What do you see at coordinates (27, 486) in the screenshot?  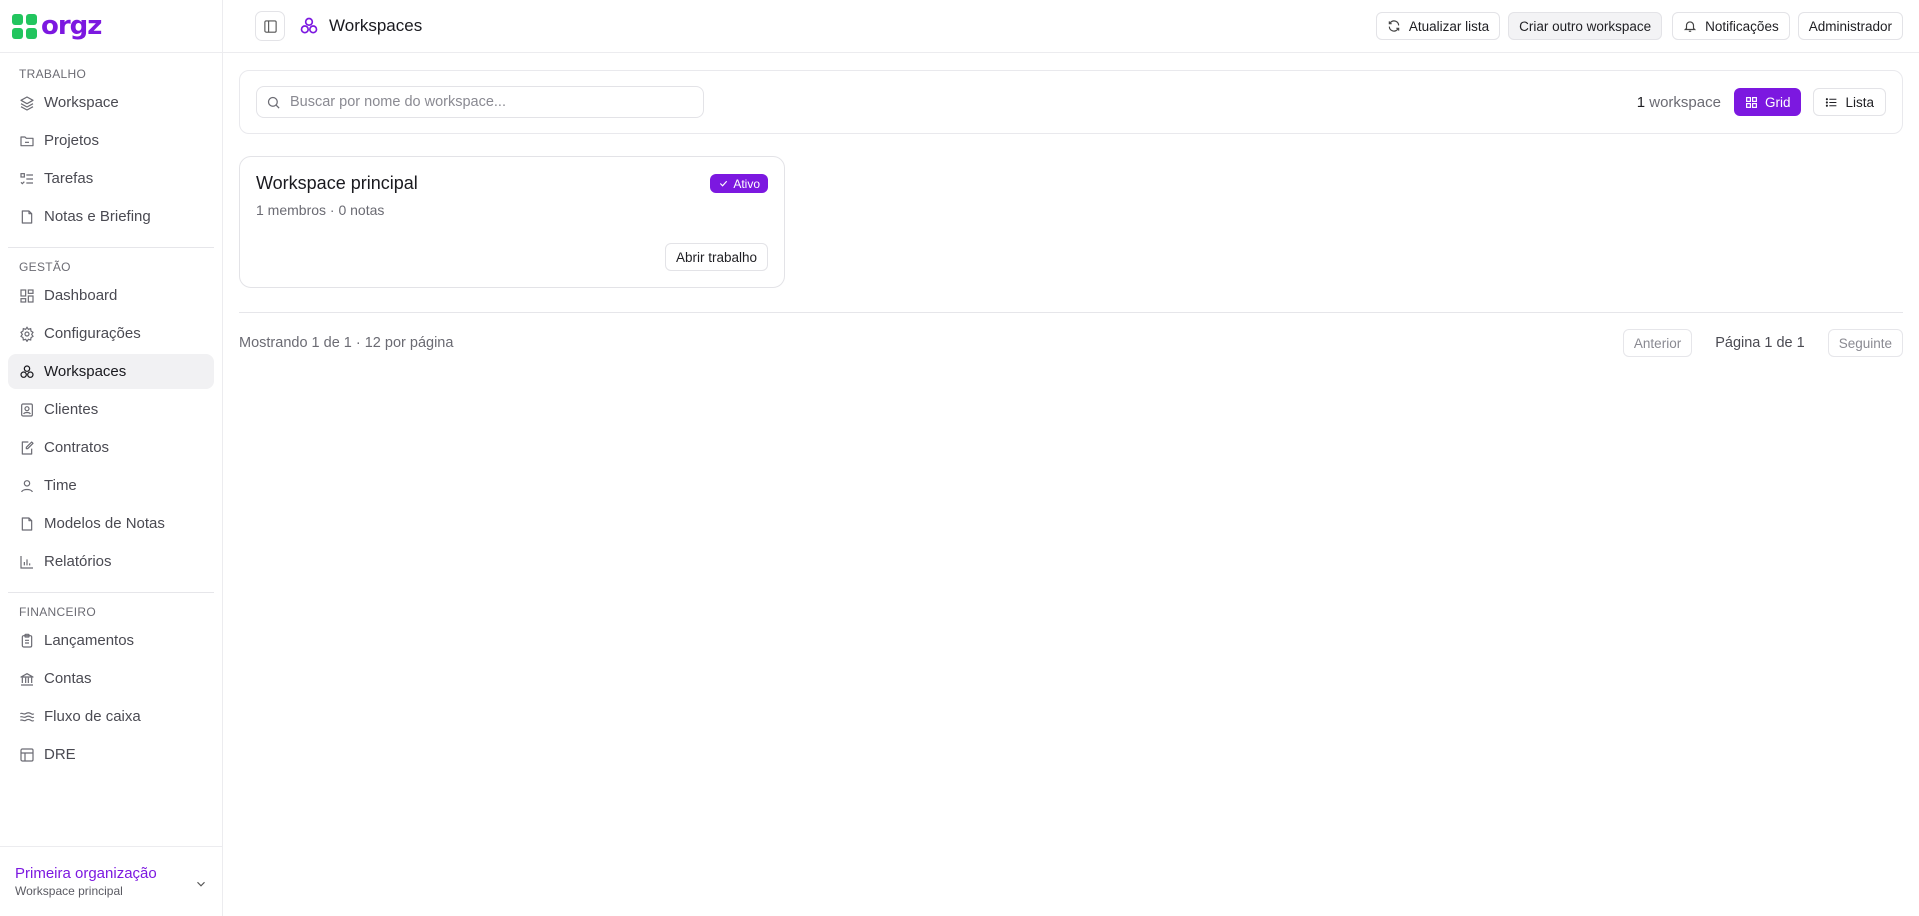 I see `user-icon` at bounding box center [27, 486].